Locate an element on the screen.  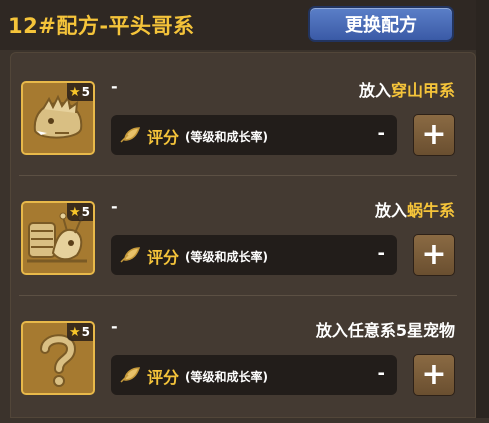
pet-slot-pangolin: ★ 5 is located at coordinates (58, 118).